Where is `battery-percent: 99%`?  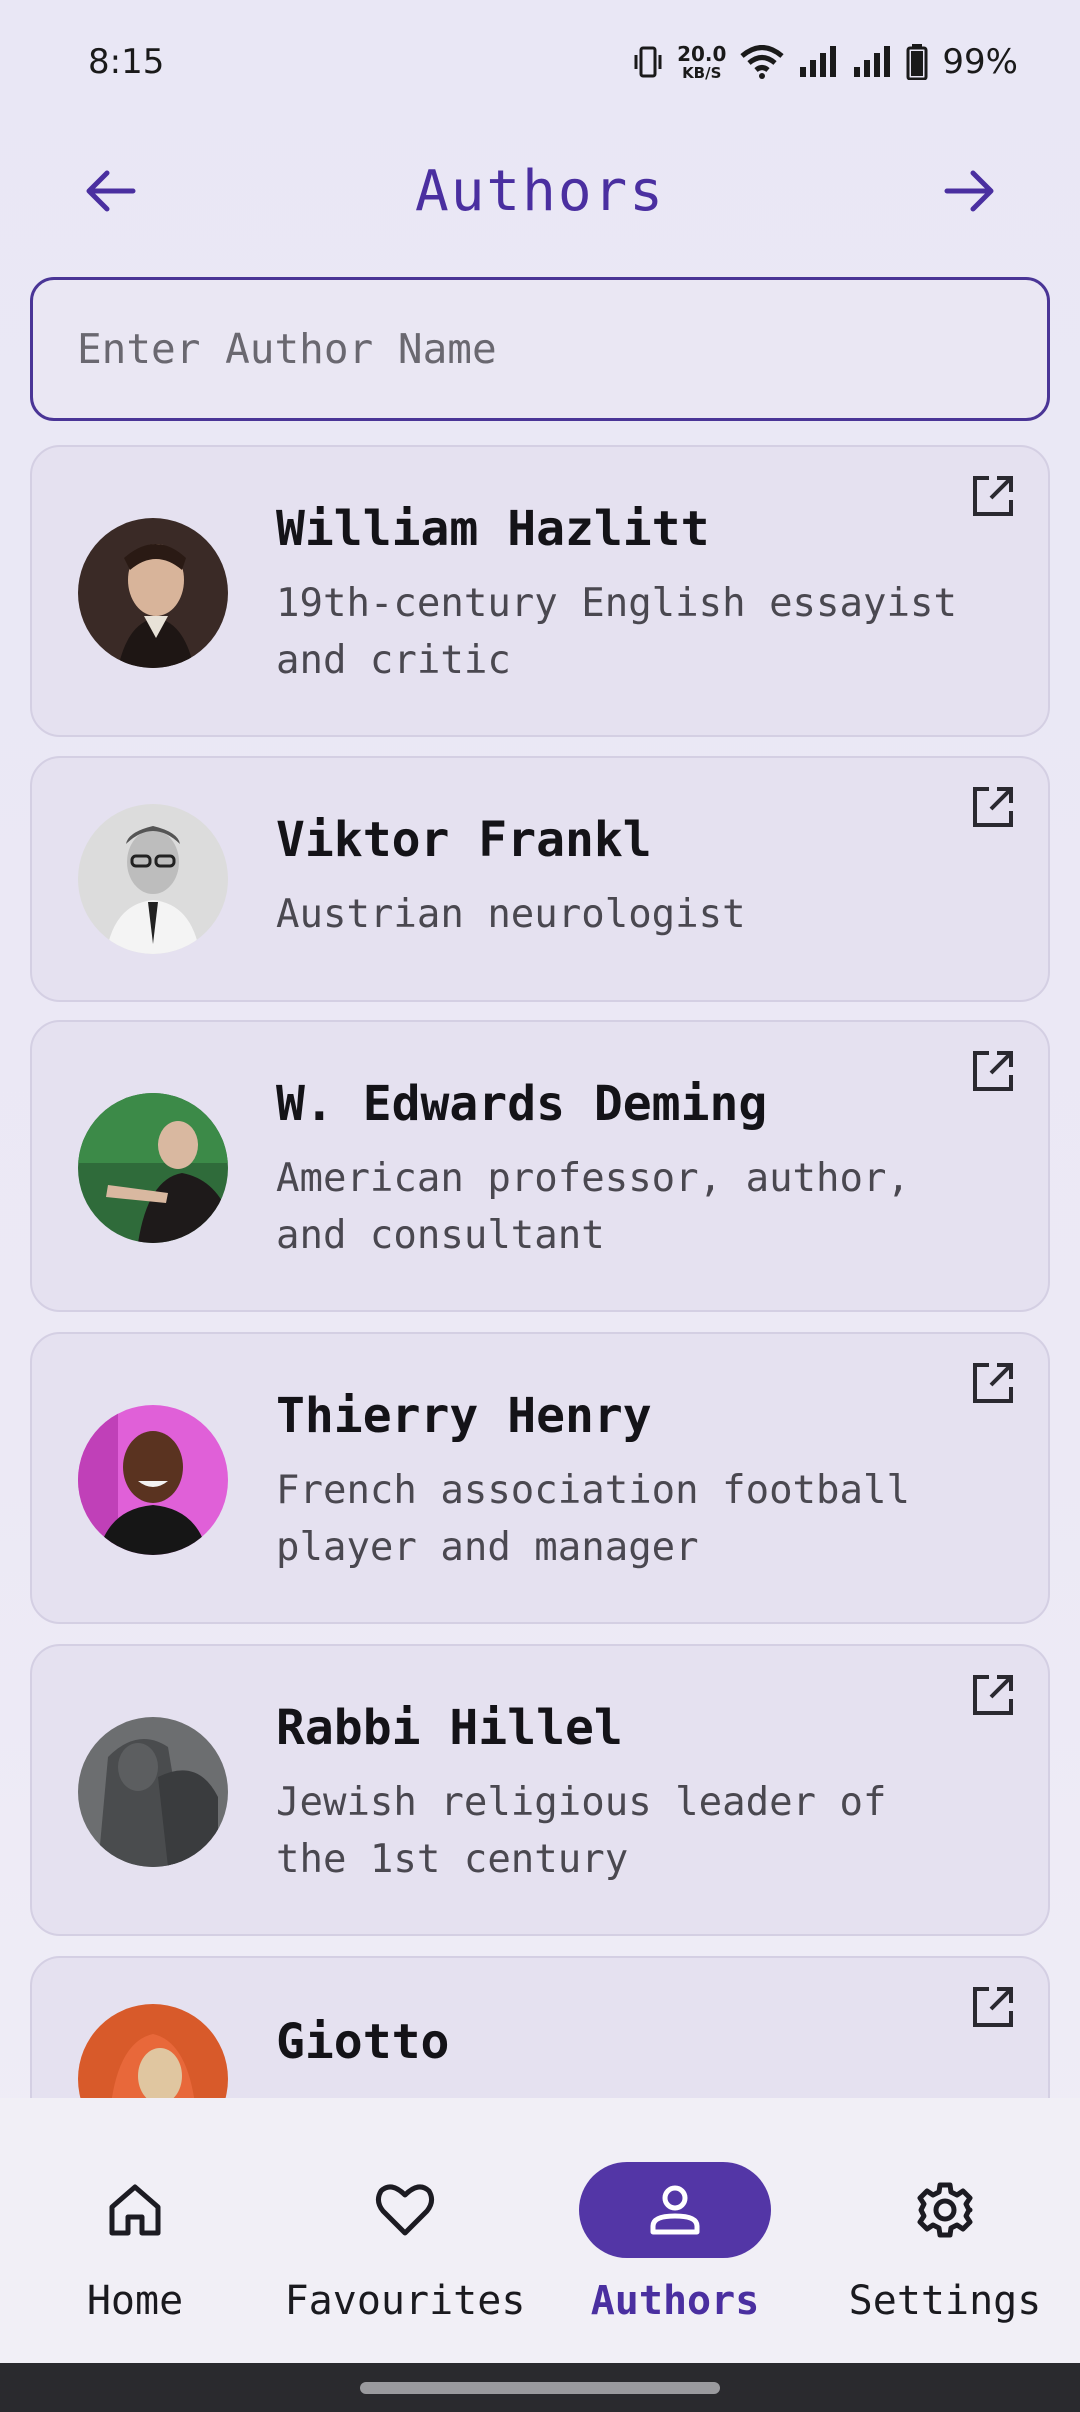
battery-percent: 99% is located at coordinates (980, 62).